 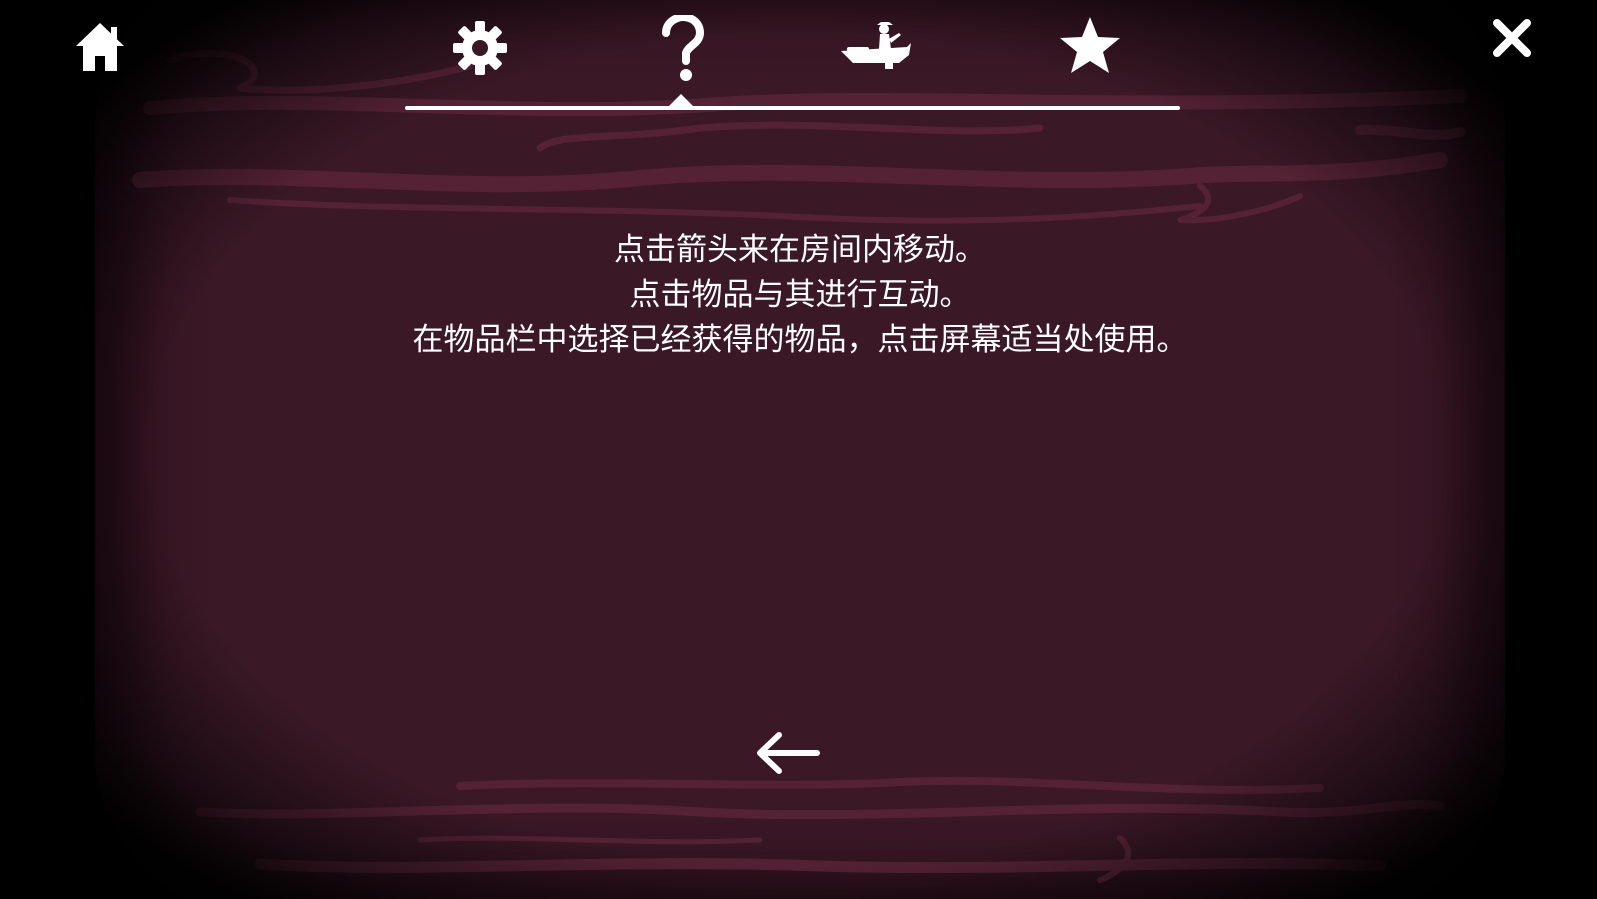 I want to click on back-button, so click(x=788, y=753).